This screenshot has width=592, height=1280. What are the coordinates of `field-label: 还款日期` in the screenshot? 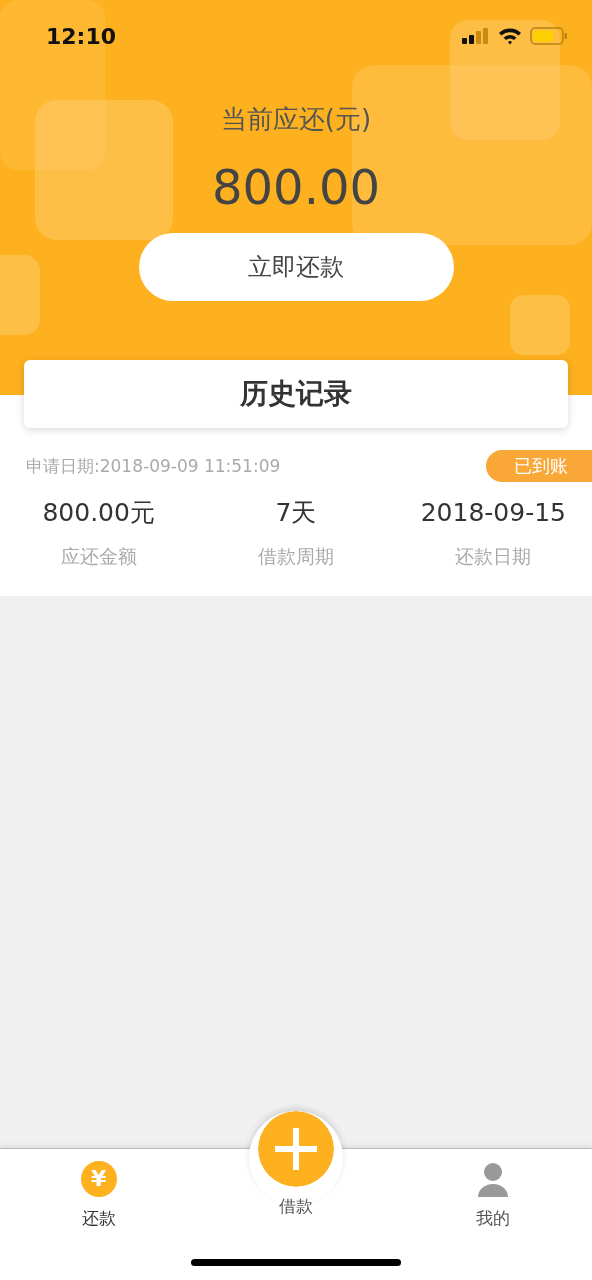 It's located at (493, 556).